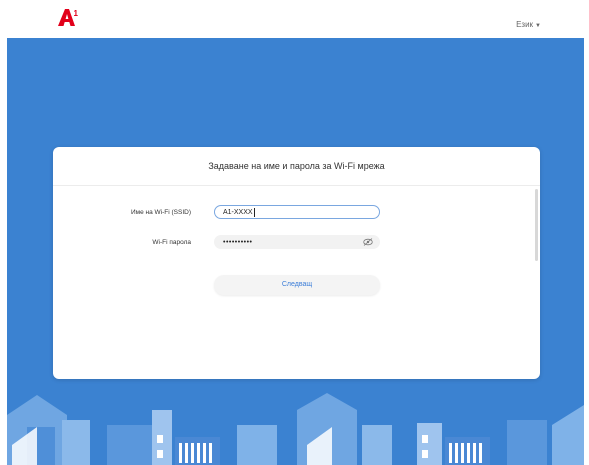 This screenshot has width=589, height=465. I want to click on caret-down-icon: ▼, so click(538, 26).